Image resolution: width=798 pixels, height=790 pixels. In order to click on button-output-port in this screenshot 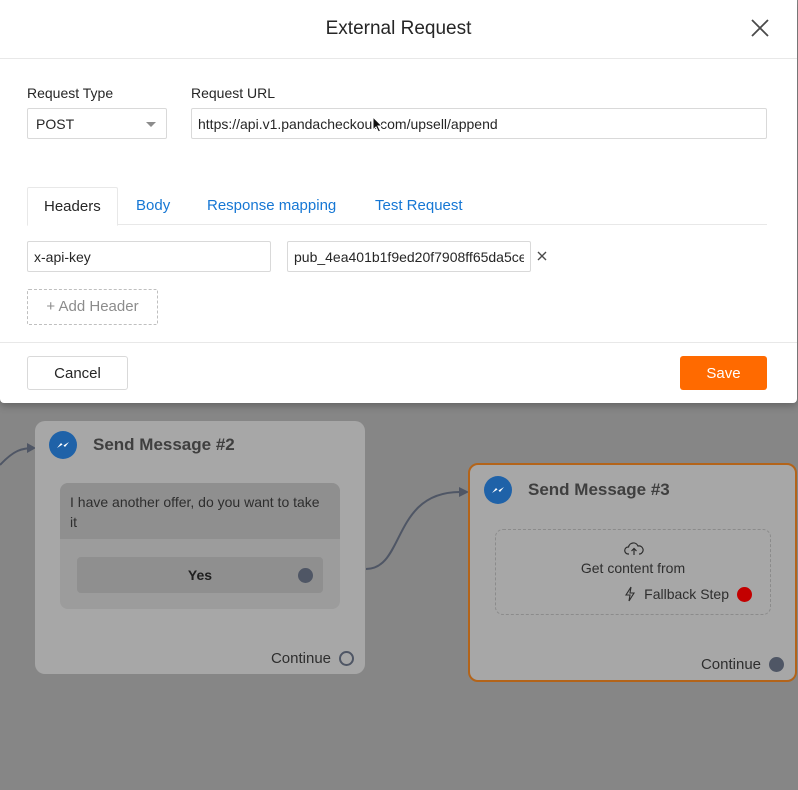, I will do `click(305, 575)`.